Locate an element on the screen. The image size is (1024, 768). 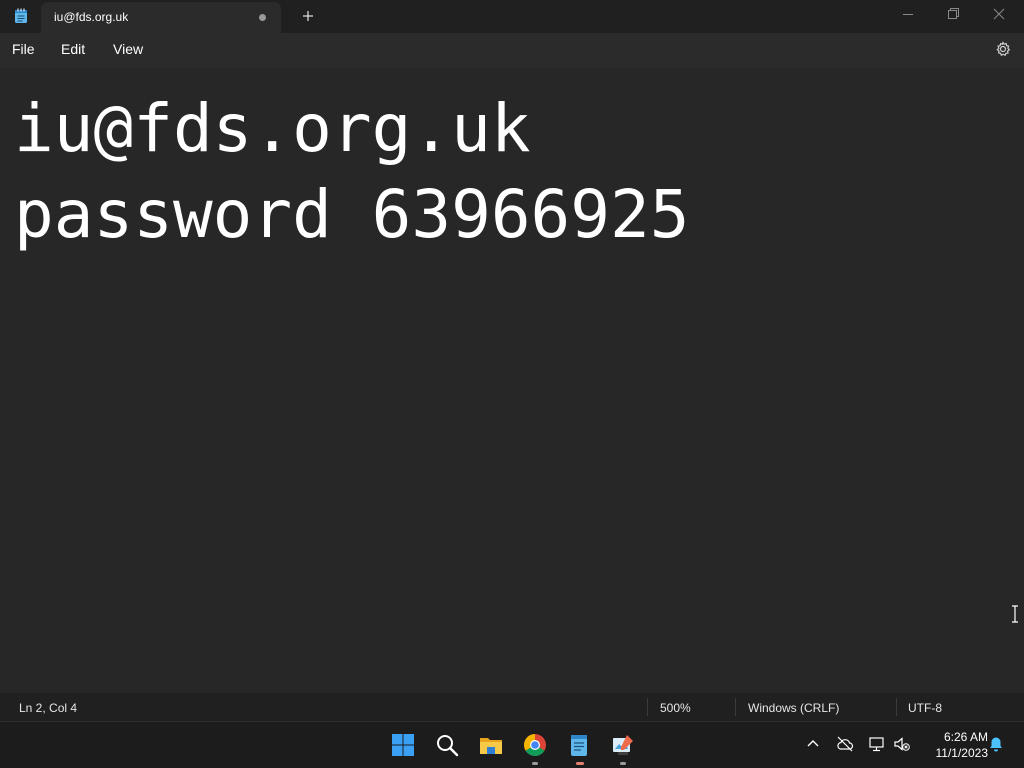
file-explorer-icon is located at coordinates (491, 745).